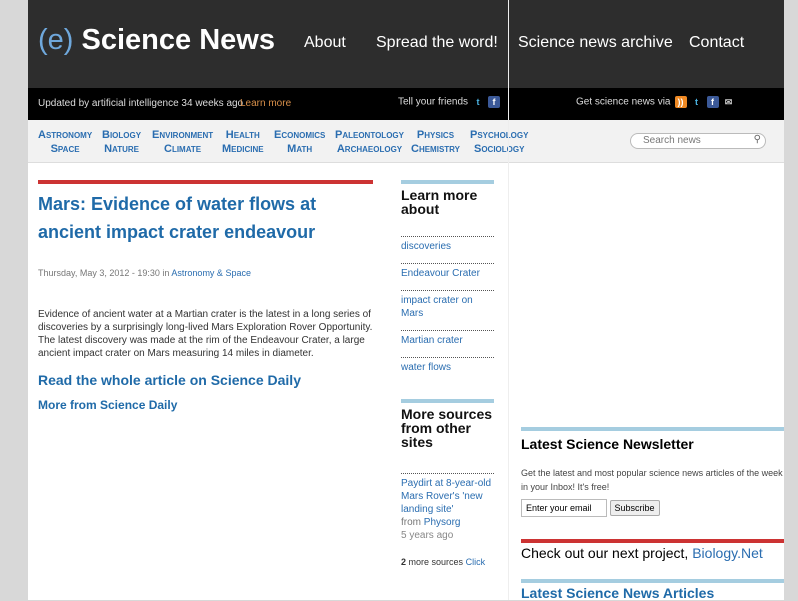  I want to click on subscribe-button: Subscribe, so click(634, 508).